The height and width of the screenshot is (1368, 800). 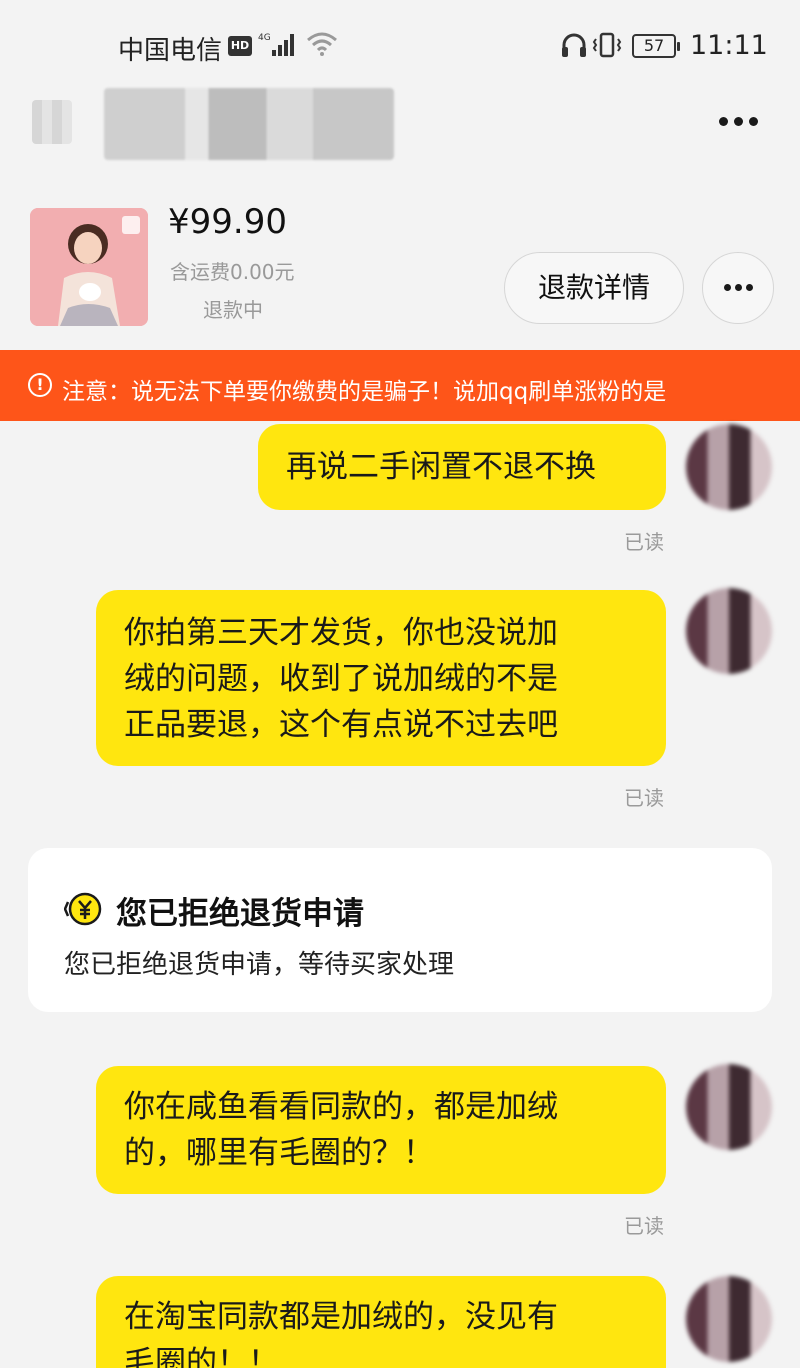 What do you see at coordinates (52, 122) in the screenshot?
I see `back-icon` at bounding box center [52, 122].